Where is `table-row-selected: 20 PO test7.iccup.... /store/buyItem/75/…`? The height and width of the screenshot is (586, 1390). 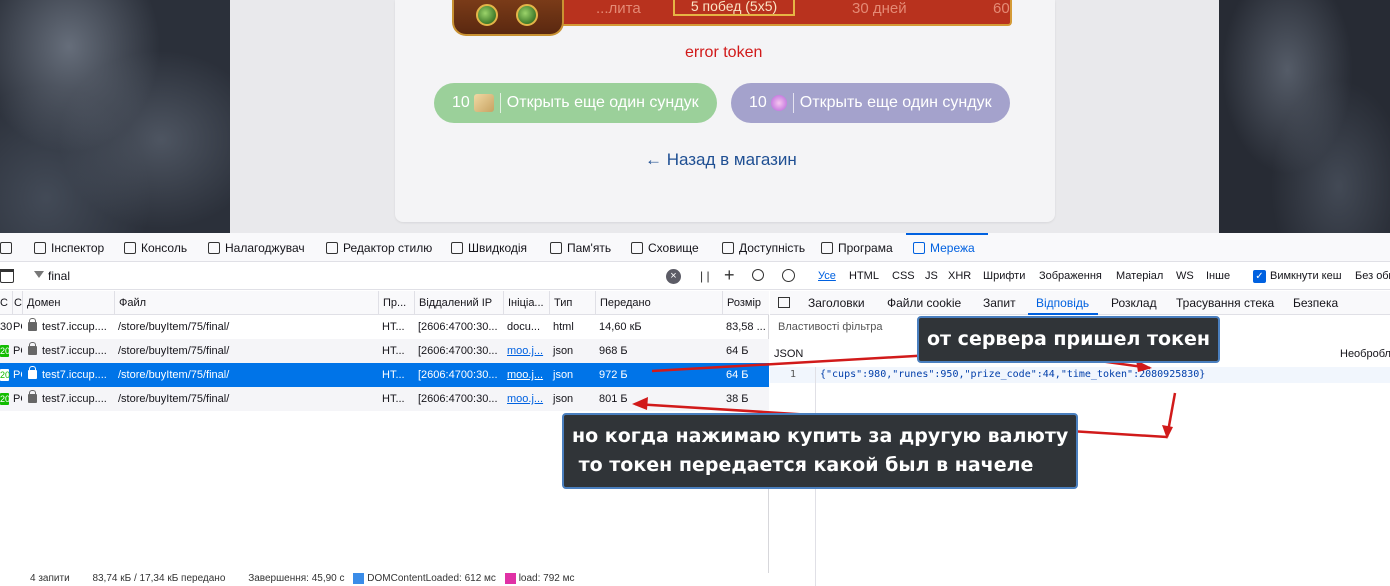 table-row-selected: 20 PO test7.iccup.... /store/buyItem/75/… is located at coordinates (384, 375).